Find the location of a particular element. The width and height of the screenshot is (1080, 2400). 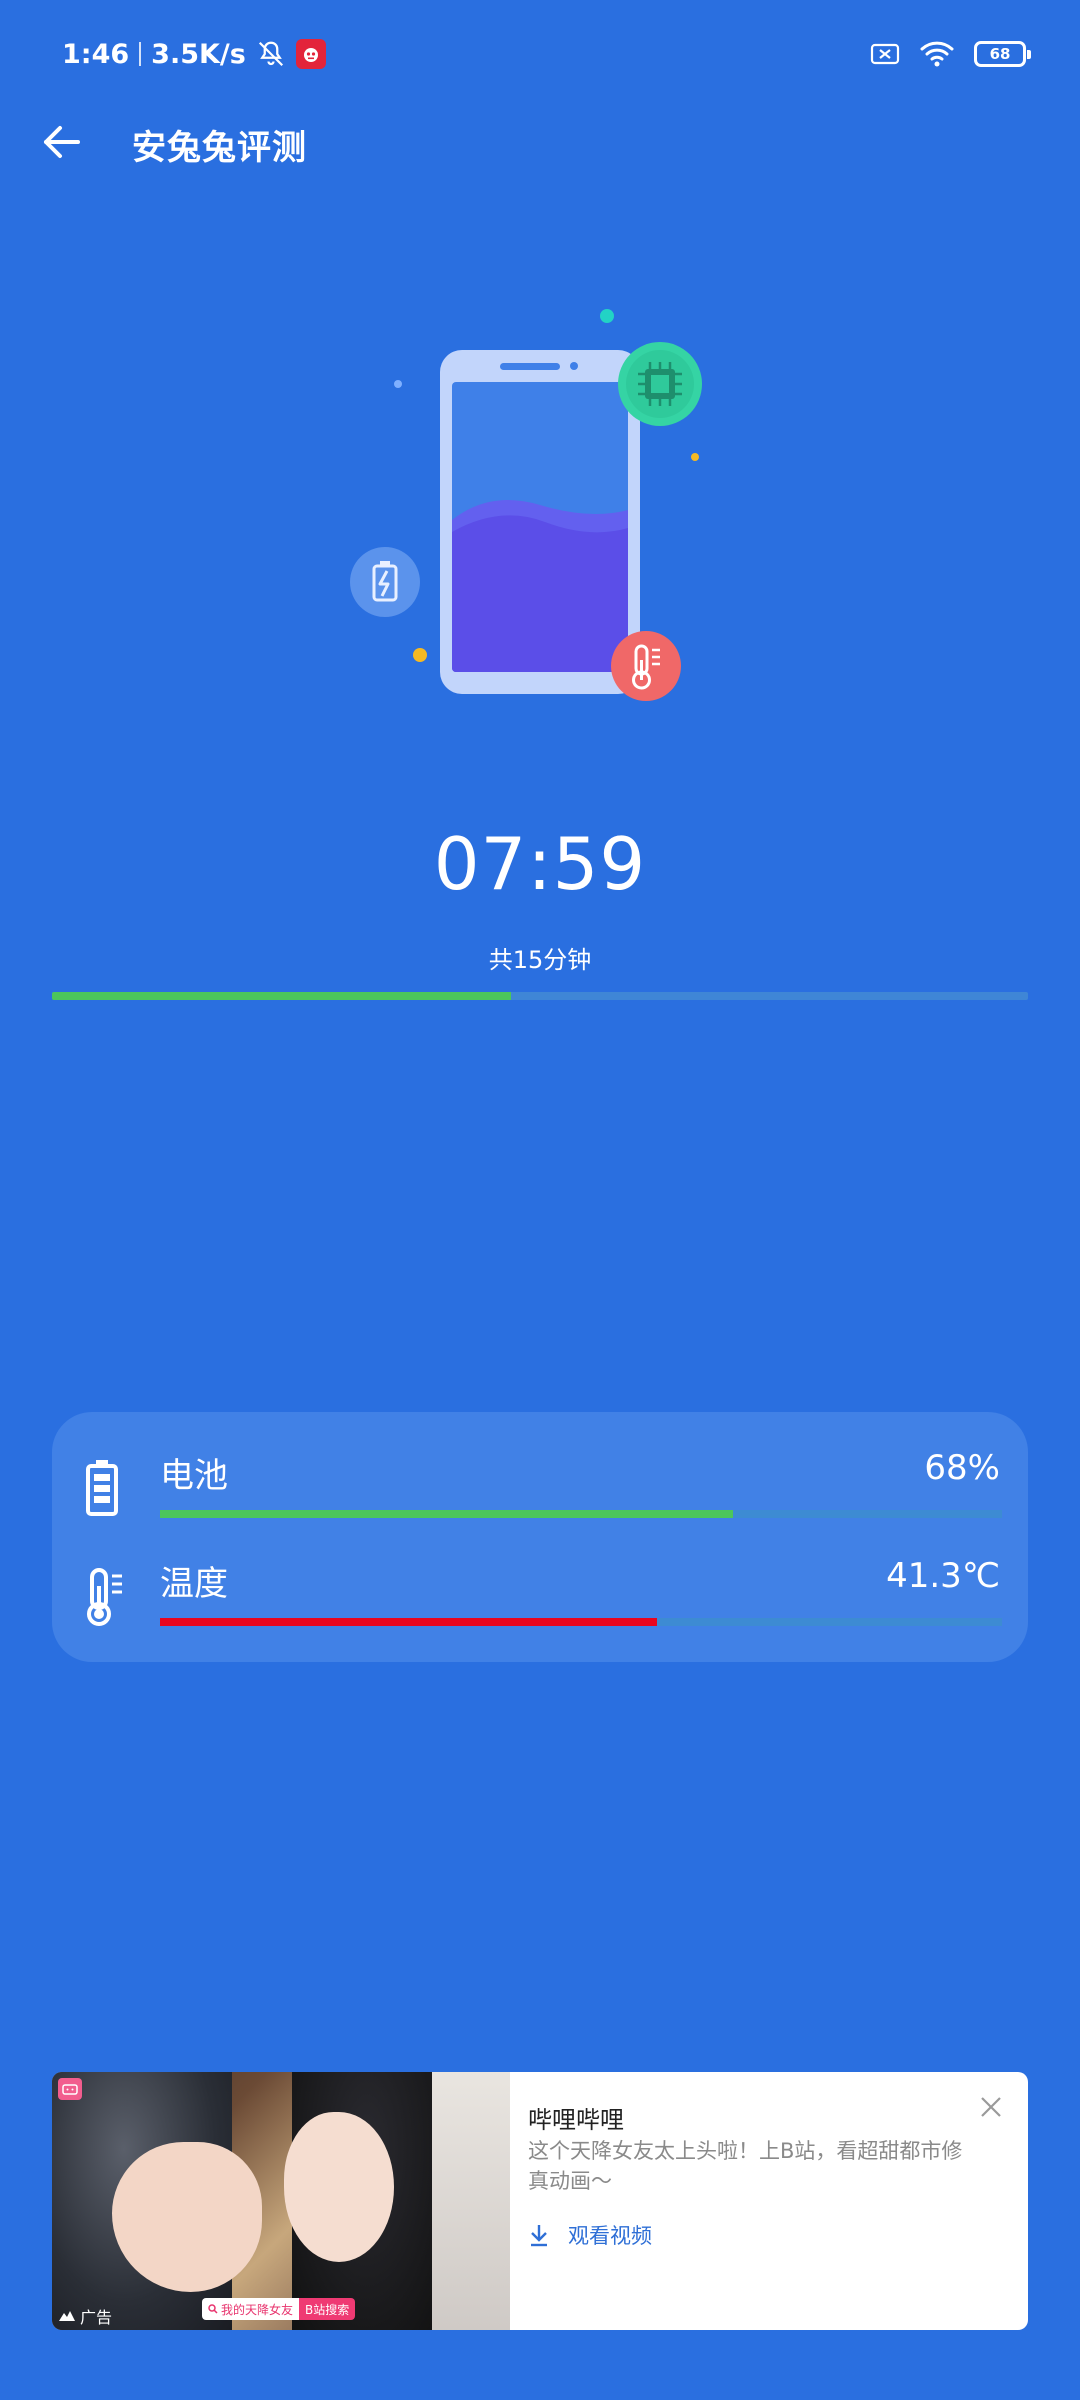

ad-source-icon is located at coordinates (67, 2316).